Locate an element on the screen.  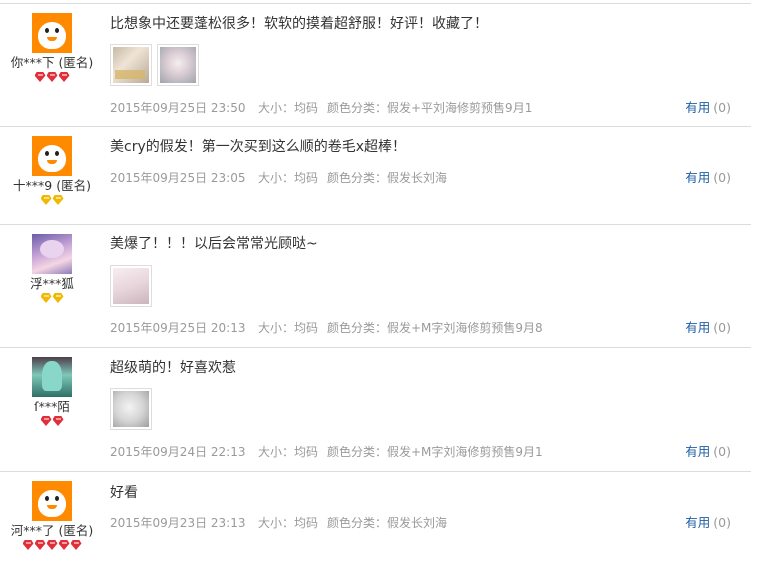
reviewer-name: 浮***狐 is located at coordinates (52, 283).